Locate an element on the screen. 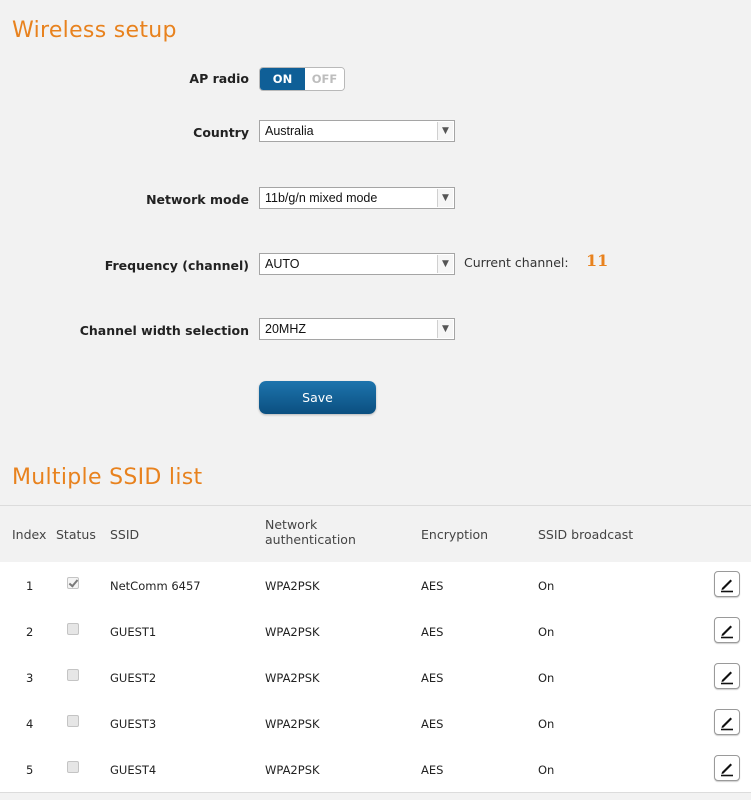  network-mode-row: Network mode 11b/g/n mixed mode ▼ is located at coordinates (375, 201).